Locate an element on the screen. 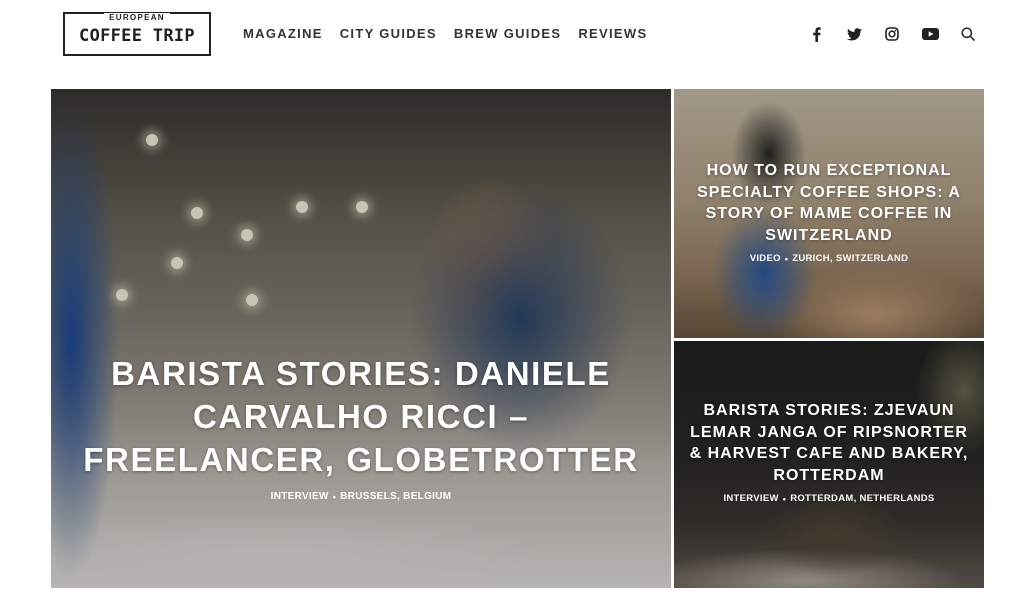 Image resolution: width=1024 pixels, height=614 pixels. logo-main-text: COFFEE TRIP is located at coordinates (137, 36).